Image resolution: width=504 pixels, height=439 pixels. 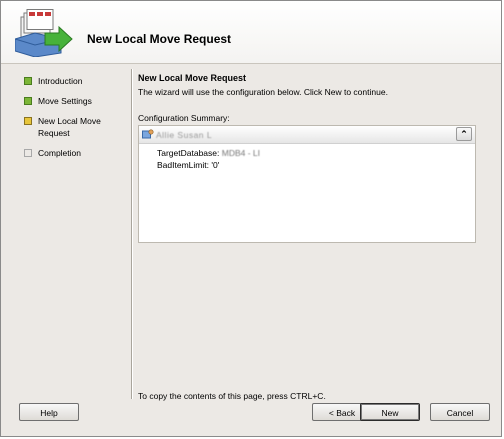 I want to click on detail-bad-item-limit: BadItemLimit: '0', so click(x=188, y=165).